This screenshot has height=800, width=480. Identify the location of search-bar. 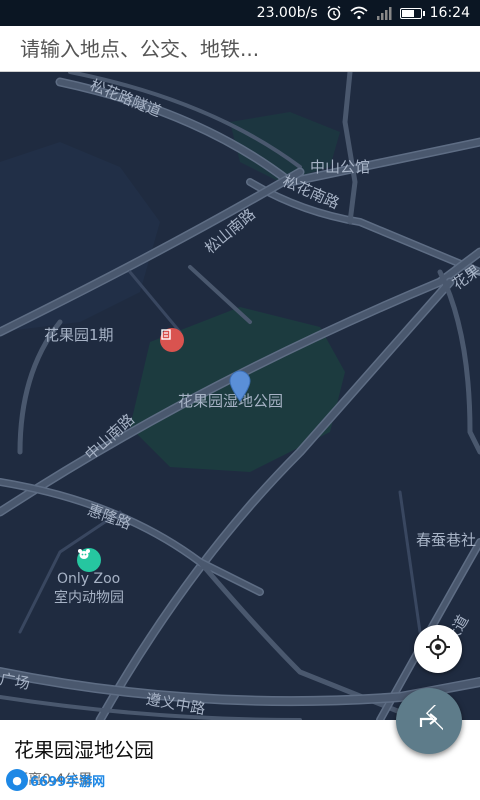
(240, 49).